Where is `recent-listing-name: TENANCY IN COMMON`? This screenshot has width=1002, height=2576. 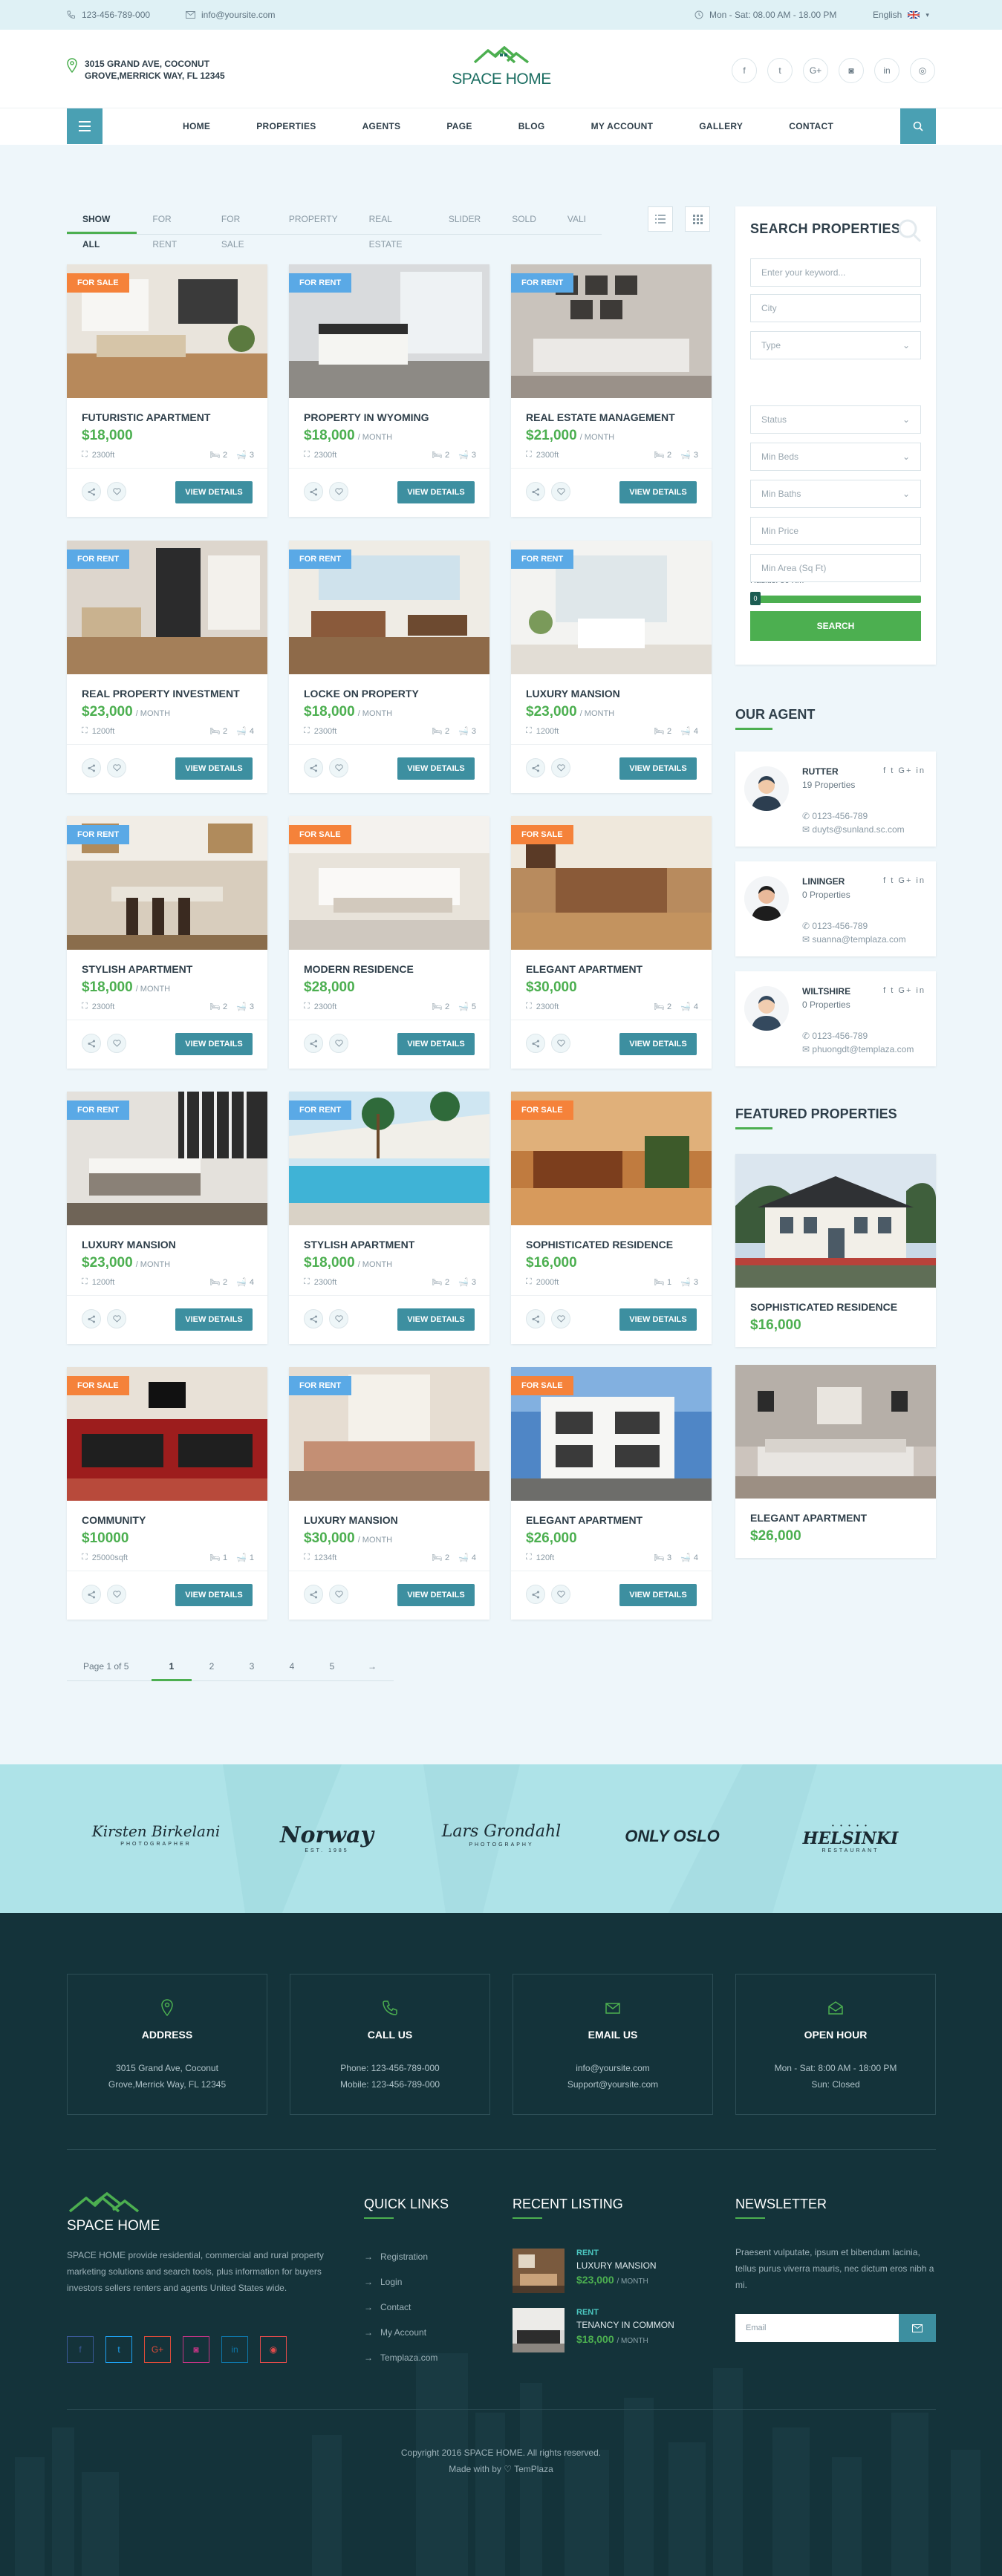
recent-listing-name: TENANCY IN COMMON is located at coordinates (625, 2325).